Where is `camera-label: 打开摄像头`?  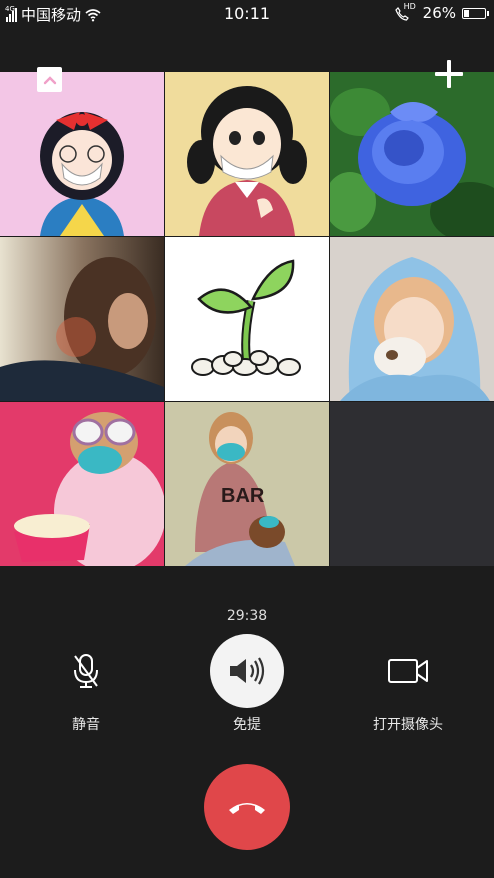
camera-label: 打开摄像头 is located at coordinates (408, 725).